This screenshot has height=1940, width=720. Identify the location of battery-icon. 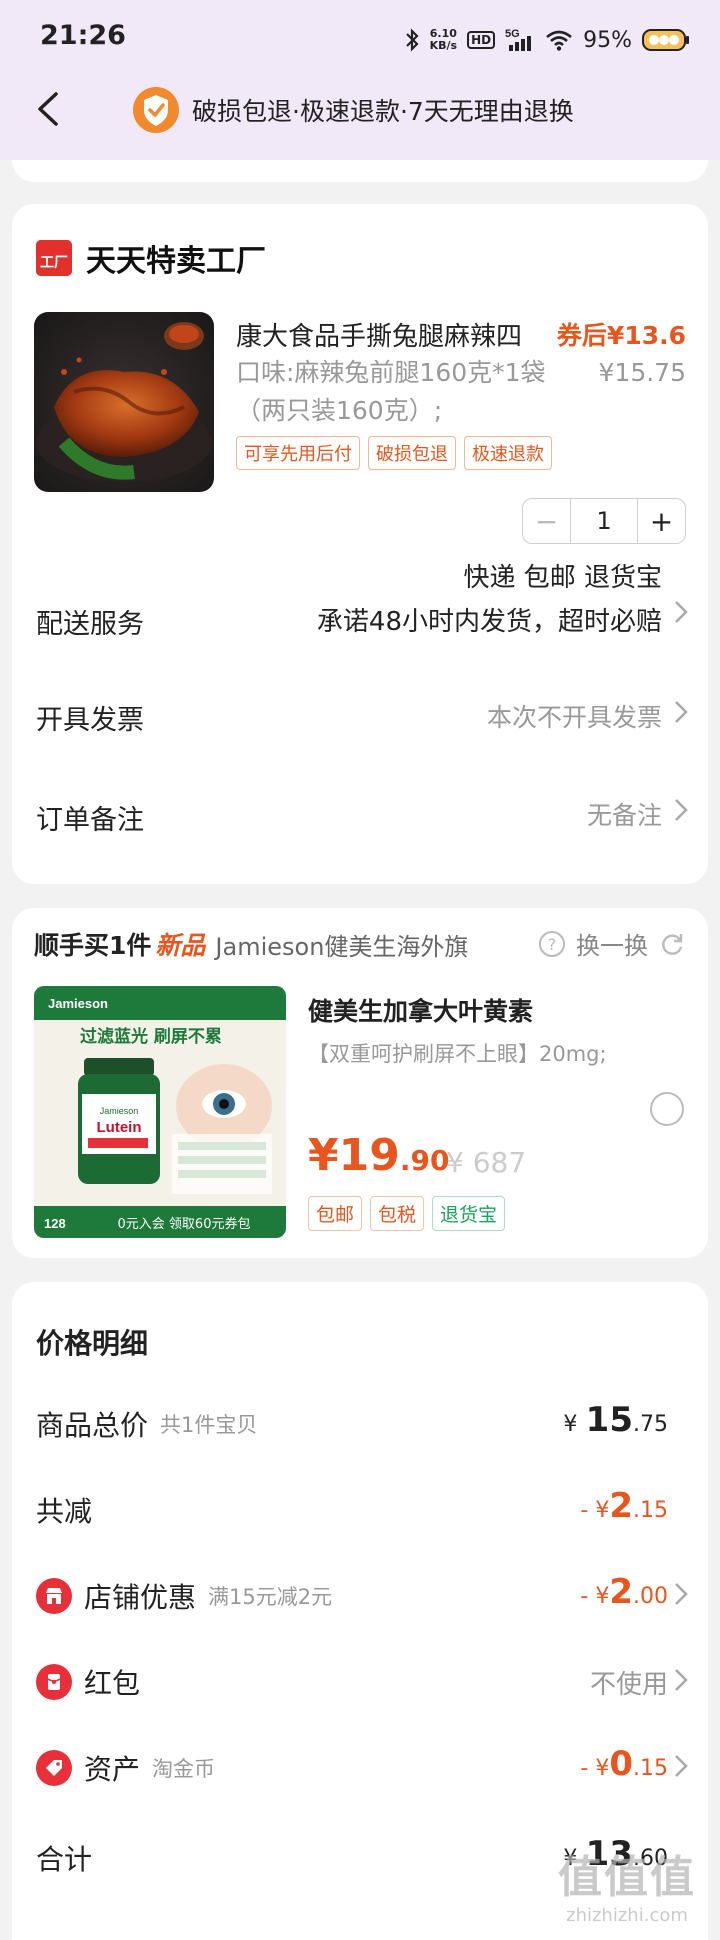
(666, 40).